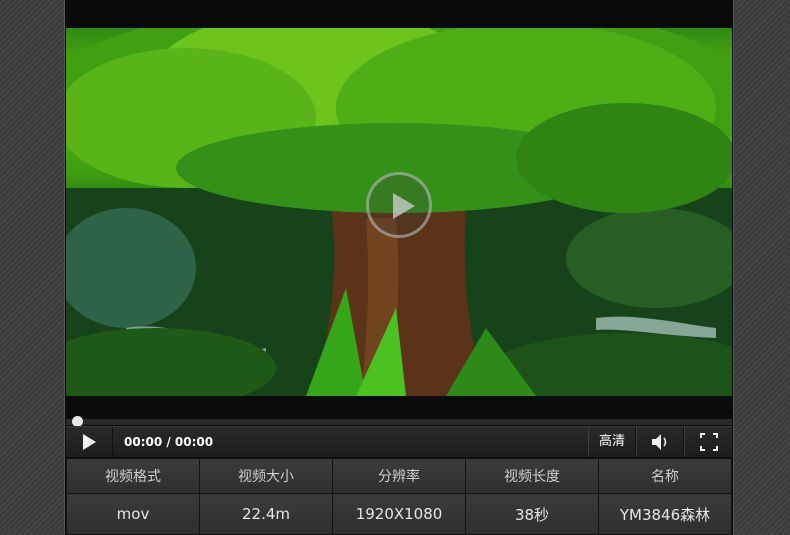 The image size is (790, 535). What do you see at coordinates (665, 476) in the screenshot?
I see `header-name: 名称` at bounding box center [665, 476].